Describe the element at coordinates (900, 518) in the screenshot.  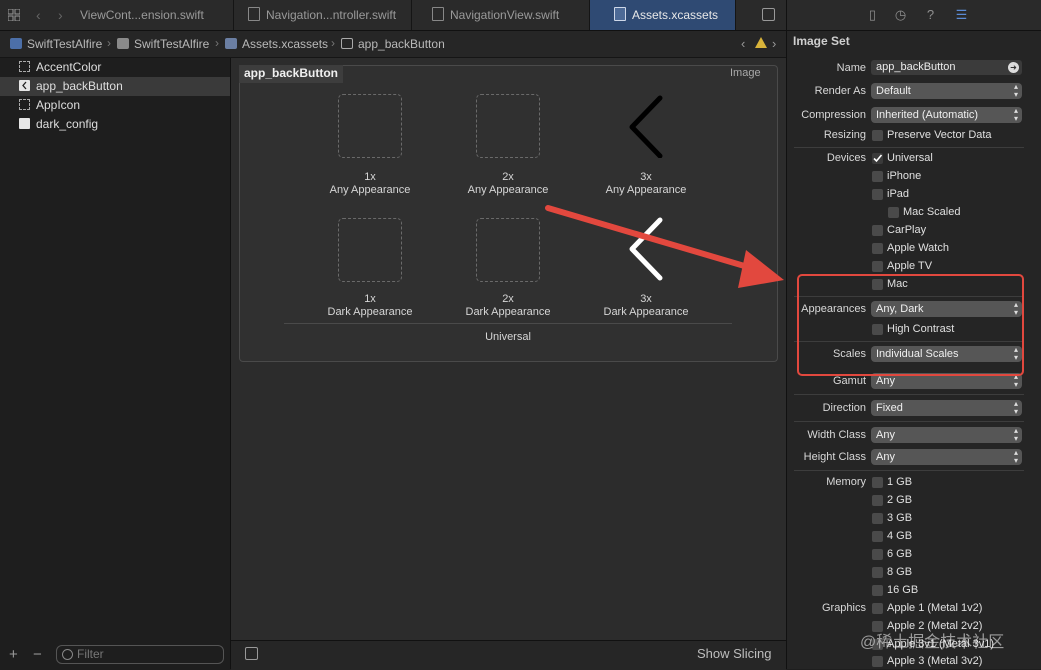
I see `memory-option-label: 3 GB` at that location.